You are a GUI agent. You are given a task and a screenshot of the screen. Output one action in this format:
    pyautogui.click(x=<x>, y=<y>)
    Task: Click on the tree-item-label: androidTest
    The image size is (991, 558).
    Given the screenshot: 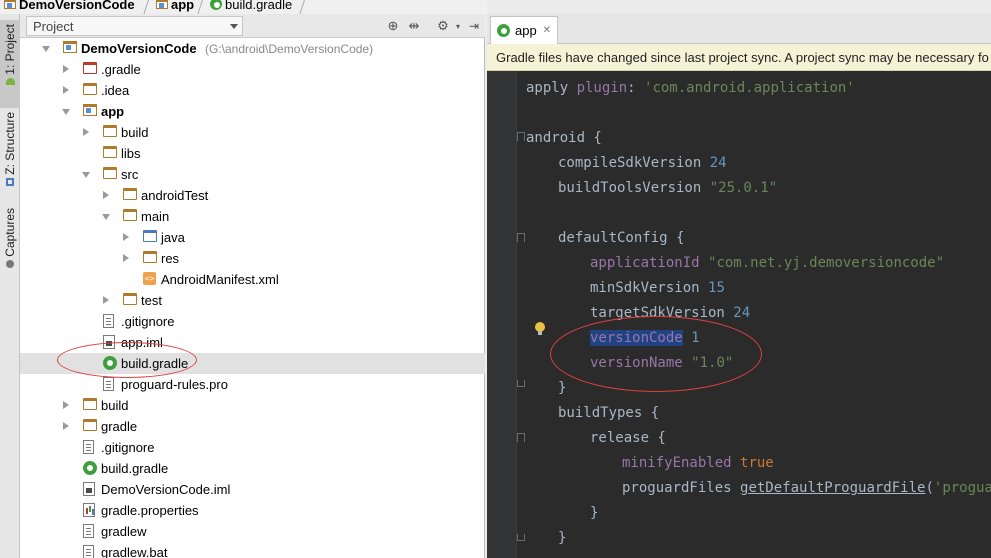 What is the action you would take?
    pyautogui.click(x=175, y=195)
    